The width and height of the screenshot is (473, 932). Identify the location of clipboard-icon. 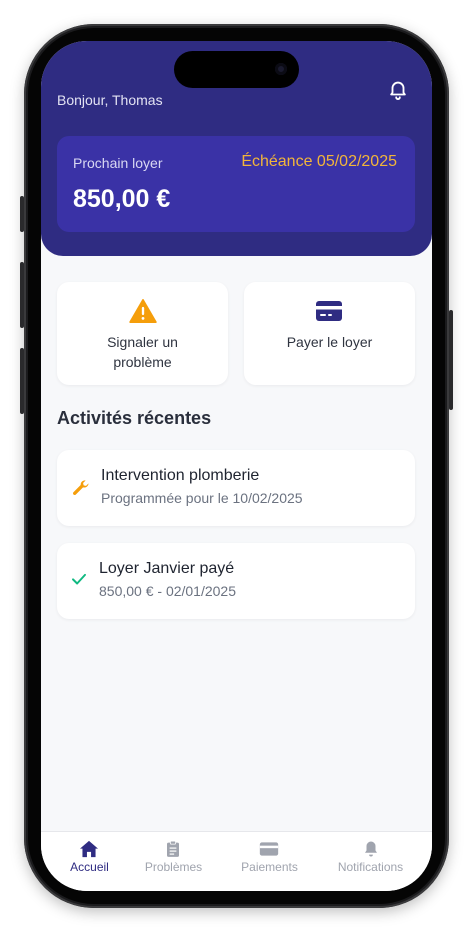
(173, 848).